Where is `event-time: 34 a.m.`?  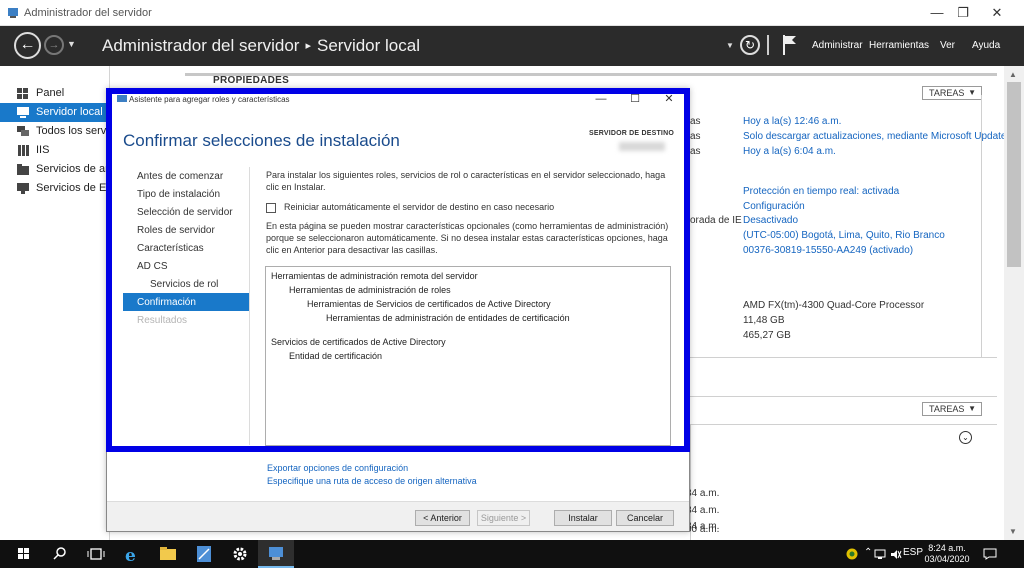
event-time: 34 a.m. is located at coordinates (703, 493).